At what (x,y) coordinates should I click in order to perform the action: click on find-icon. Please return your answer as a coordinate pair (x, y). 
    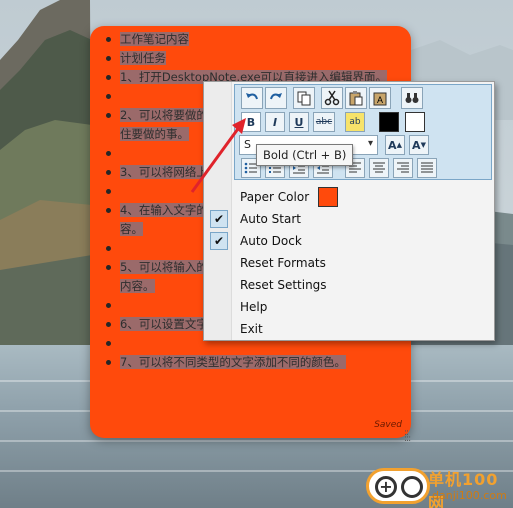
    Looking at the image, I should click on (412, 98).